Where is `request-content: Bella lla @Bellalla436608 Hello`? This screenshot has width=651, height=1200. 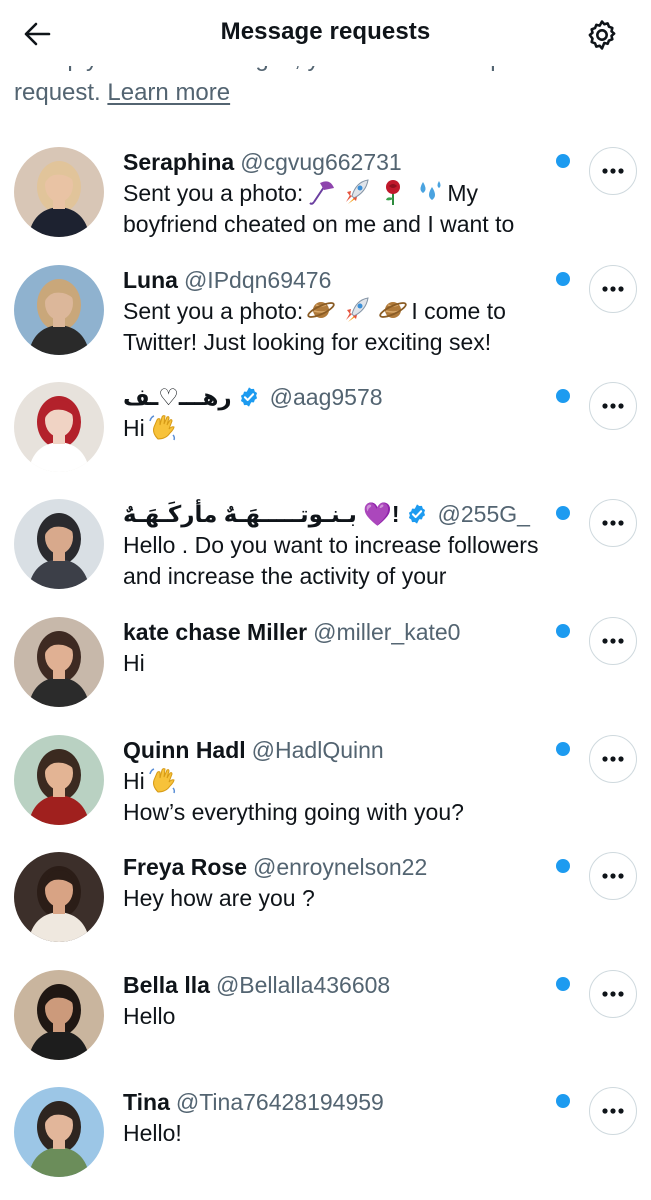 request-content: Bella lla @Bellalla436608 Hello is located at coordinates (343, 1001).